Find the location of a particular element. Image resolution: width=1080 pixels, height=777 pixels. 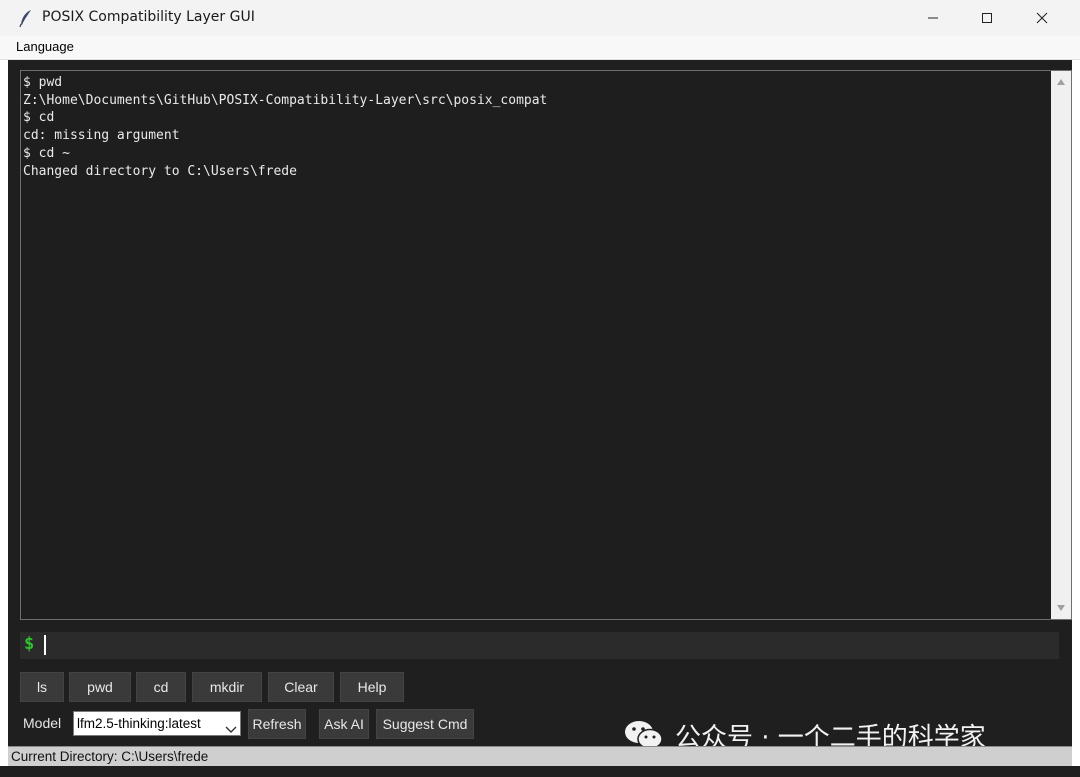

refresh-button: Refresh is located at coordinates (277, 724).